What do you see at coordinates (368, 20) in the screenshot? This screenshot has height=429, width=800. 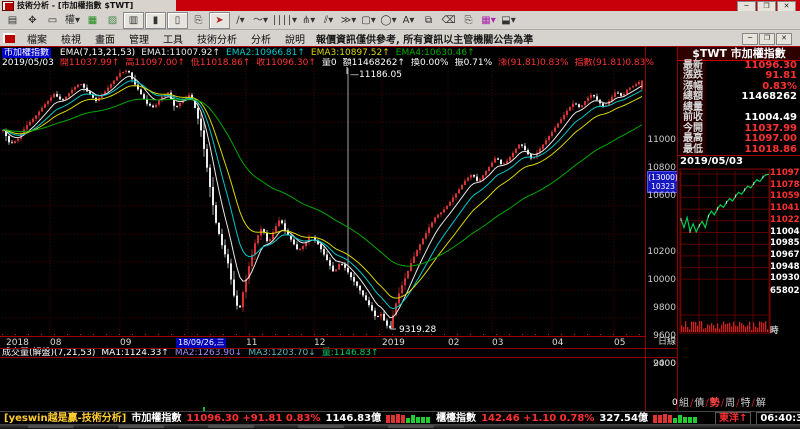 I see `rectangle-tool-button: ▢▾` at bounding box center [368, 20].